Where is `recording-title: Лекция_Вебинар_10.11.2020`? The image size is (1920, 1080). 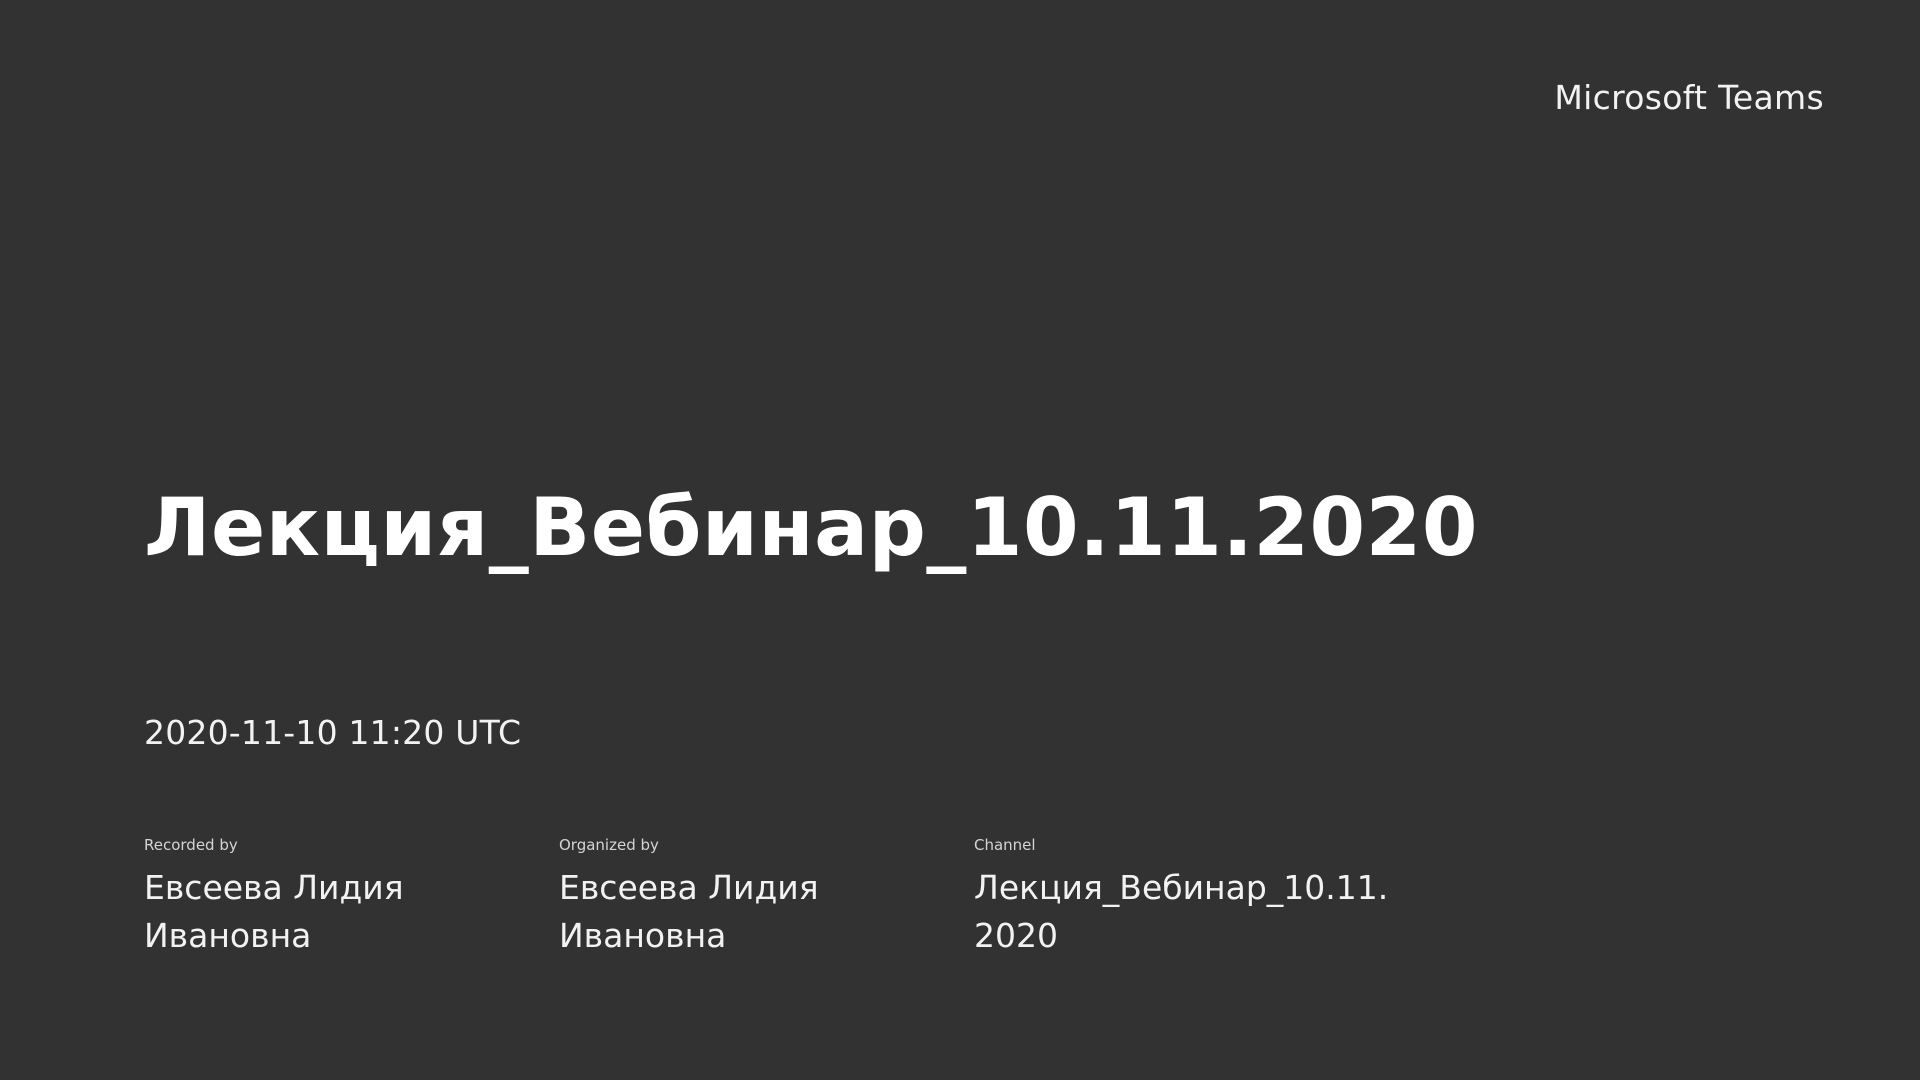 recording-title: Лекция_Вебинар_10.11.2020 is located at coordinates (811, 527).